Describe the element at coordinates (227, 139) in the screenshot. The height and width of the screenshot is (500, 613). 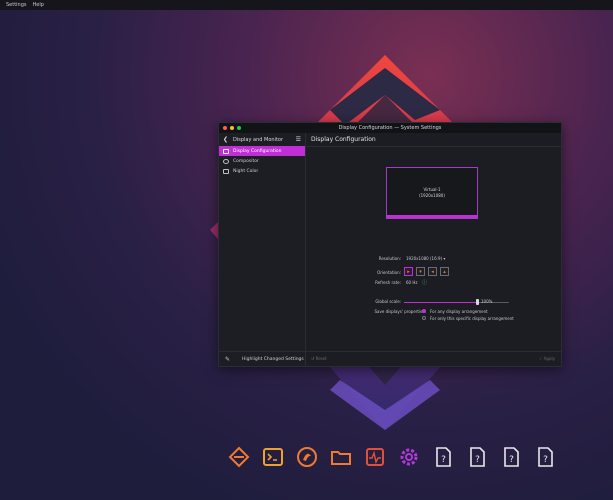
I see `back-arrow-icon: ❮` at that location.